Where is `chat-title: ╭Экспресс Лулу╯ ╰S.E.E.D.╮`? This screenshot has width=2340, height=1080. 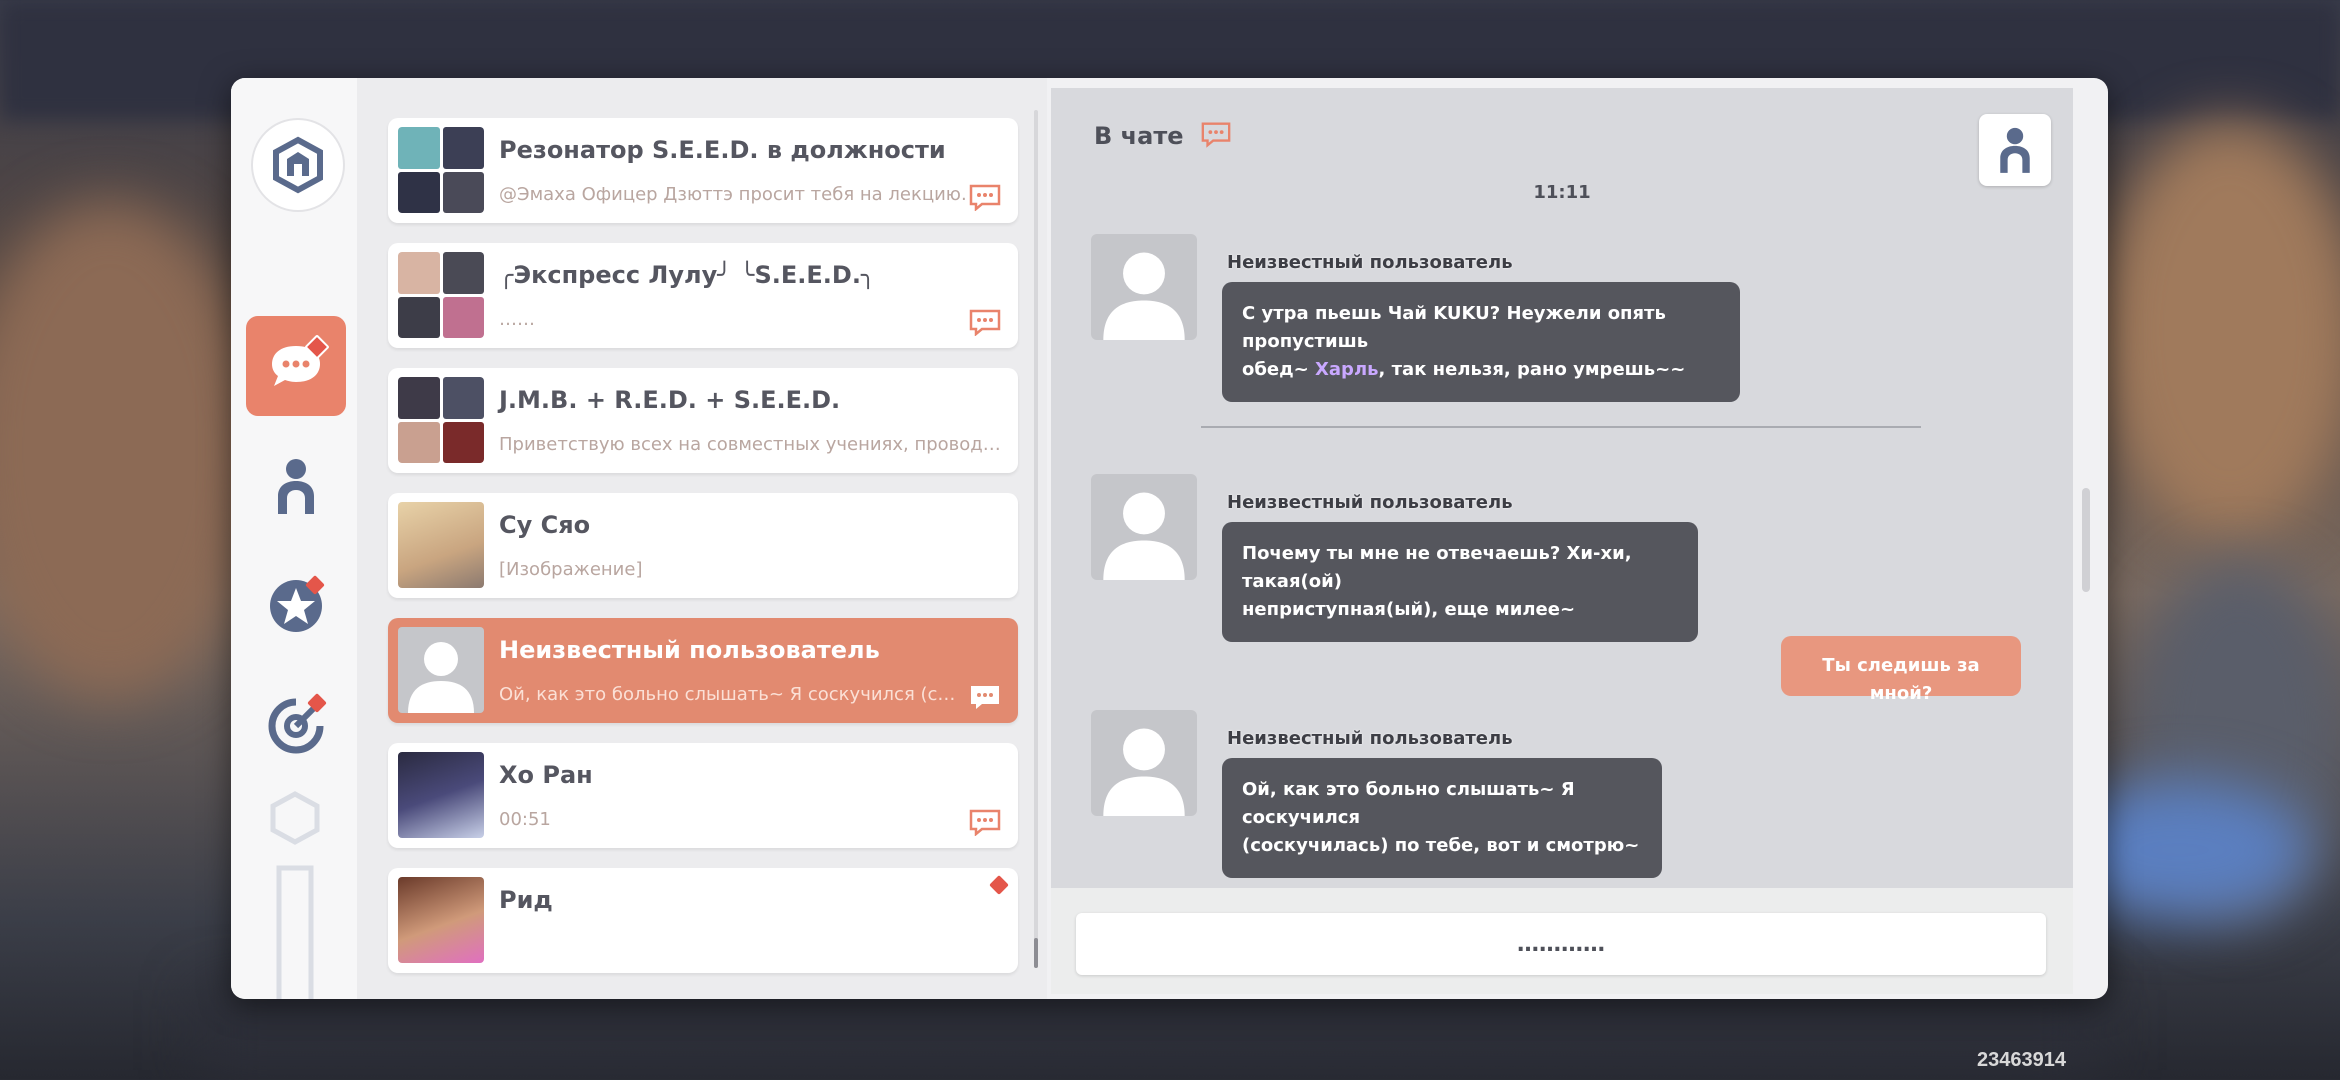 chat-title: ╭Экспресс Лулу╯ ╰S.E.E.D.╮ is located at coordinates (687, 275).